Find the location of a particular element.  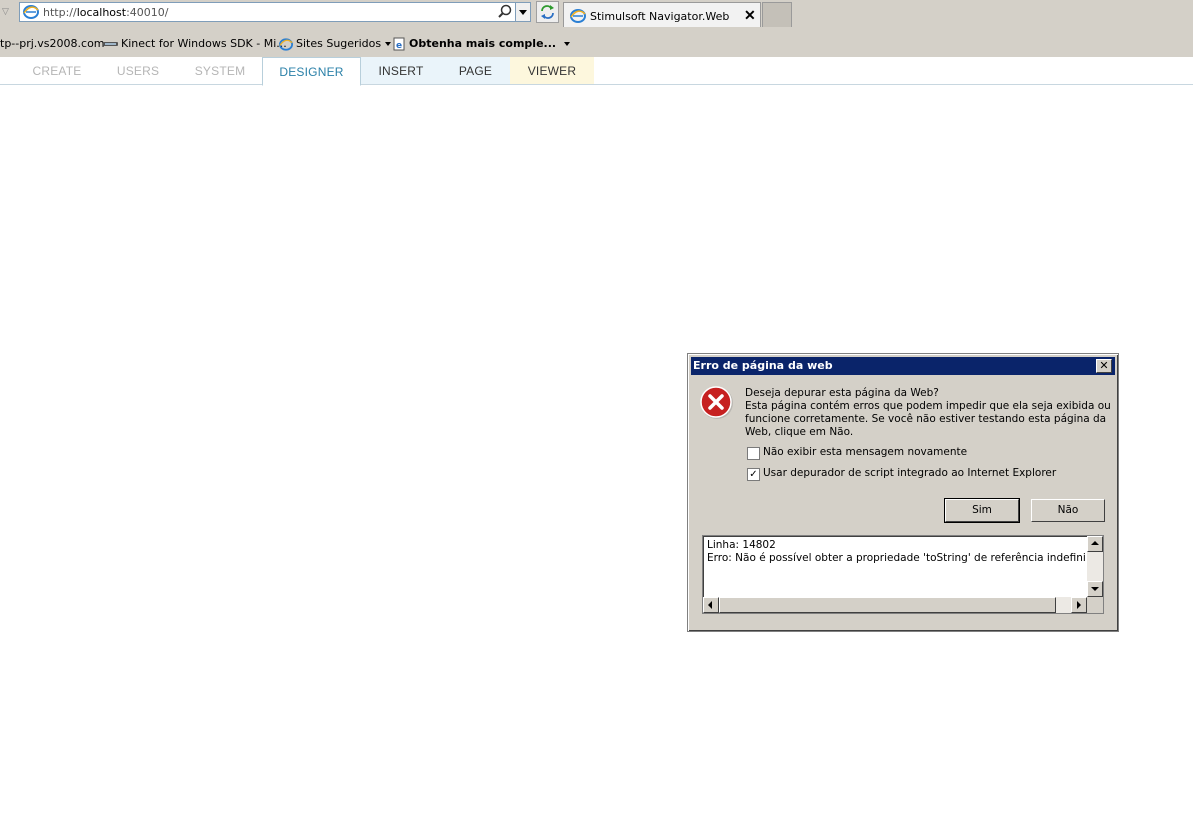

dialog-title-bar: Erro de página da web ✕ is located at coordinates (903, 366).